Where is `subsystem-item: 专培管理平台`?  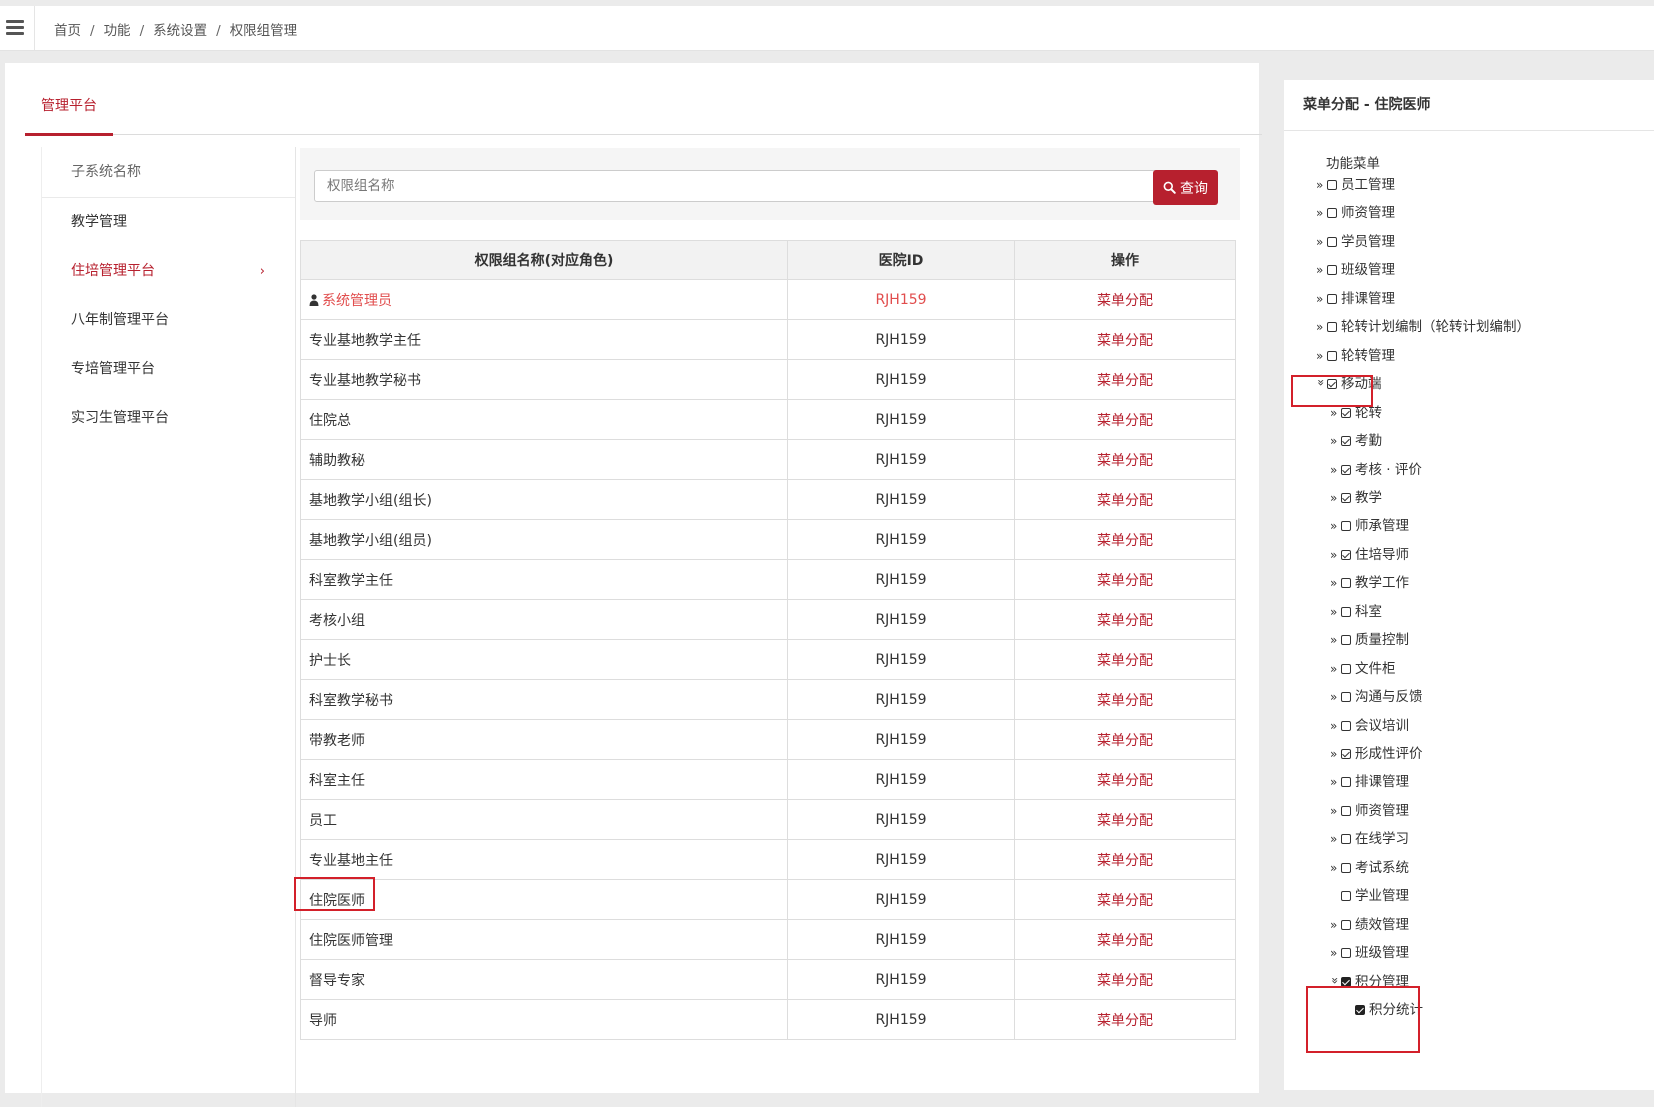 subsystem-item: 专培管理平台 is located at coordinates (168, 369).